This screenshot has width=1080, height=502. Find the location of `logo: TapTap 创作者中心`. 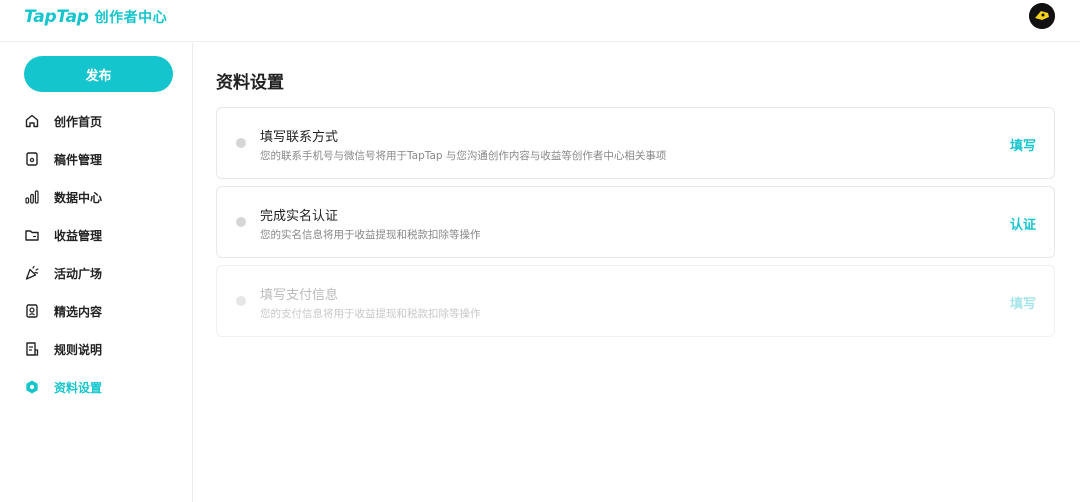

logo: TapTap 创作者中心 is located at coordinates (95, 17).